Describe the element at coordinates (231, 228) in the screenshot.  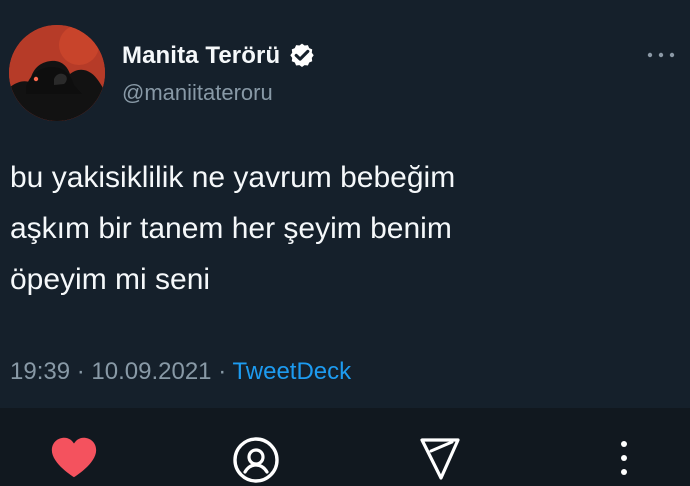
I see `tweet-text-line: aşkım bir tanem her şeyim benim` at that location.